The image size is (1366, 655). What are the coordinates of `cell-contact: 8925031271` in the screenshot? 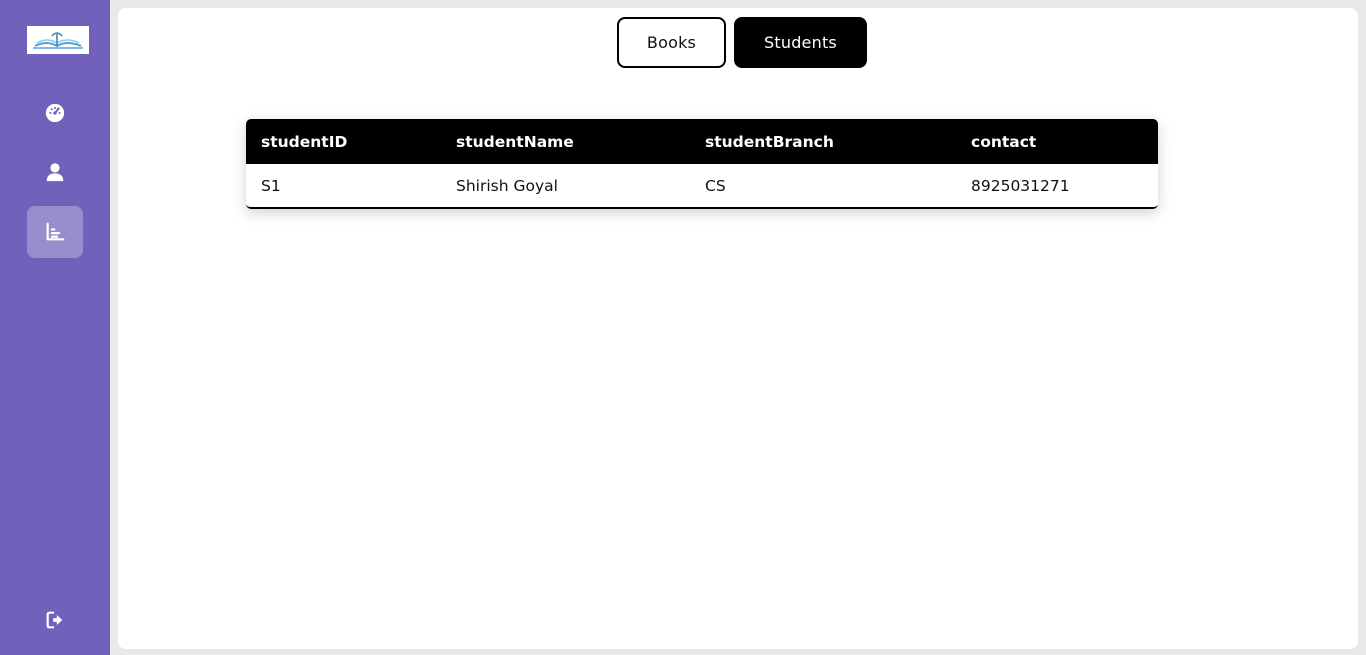 It's located at (1020, 185).